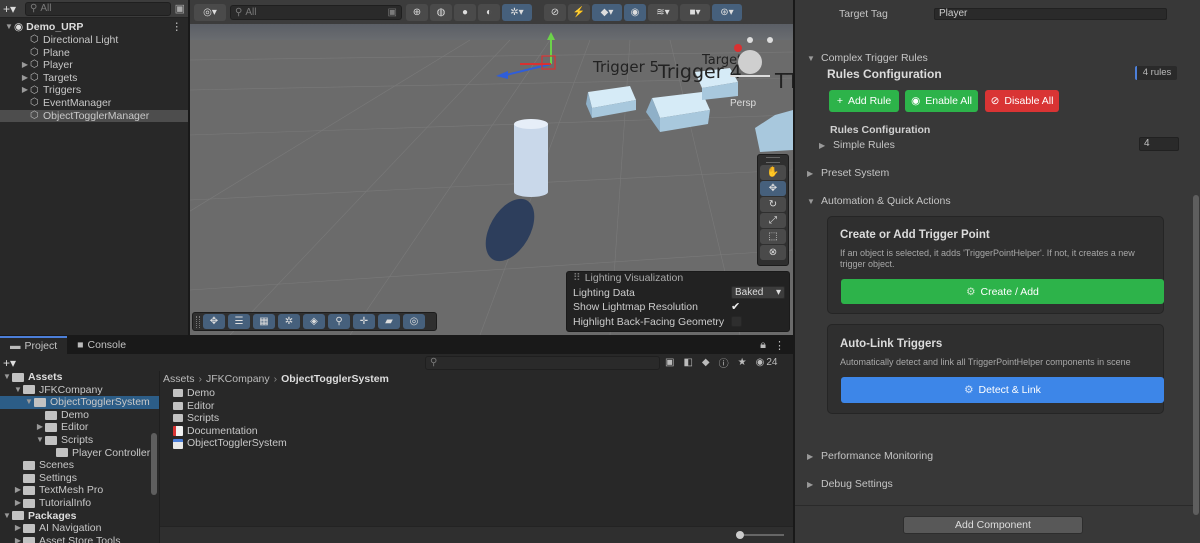 Image resolution: width=1200 pixels, height=543 pixels. I want to click on rect-tool-icon: ⬚, so click(773, 236).